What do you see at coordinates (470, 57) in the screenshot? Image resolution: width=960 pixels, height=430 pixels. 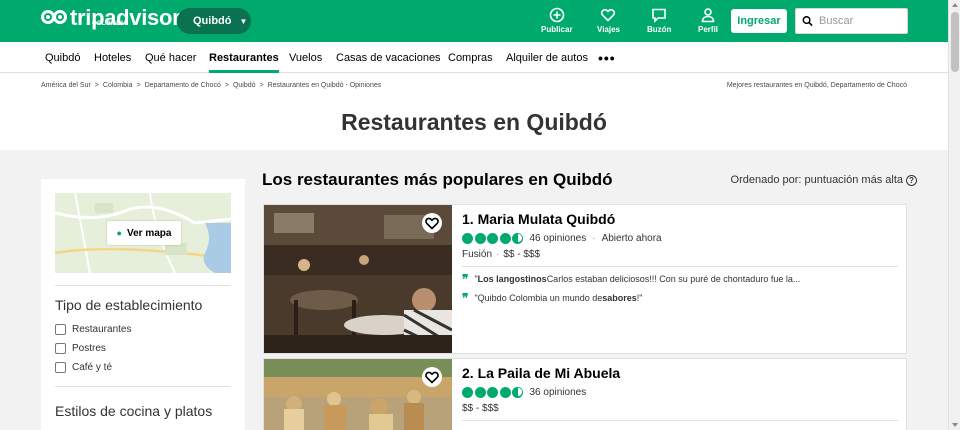 I see `subnav-compras: Compras` at bounding box center [470, 57].